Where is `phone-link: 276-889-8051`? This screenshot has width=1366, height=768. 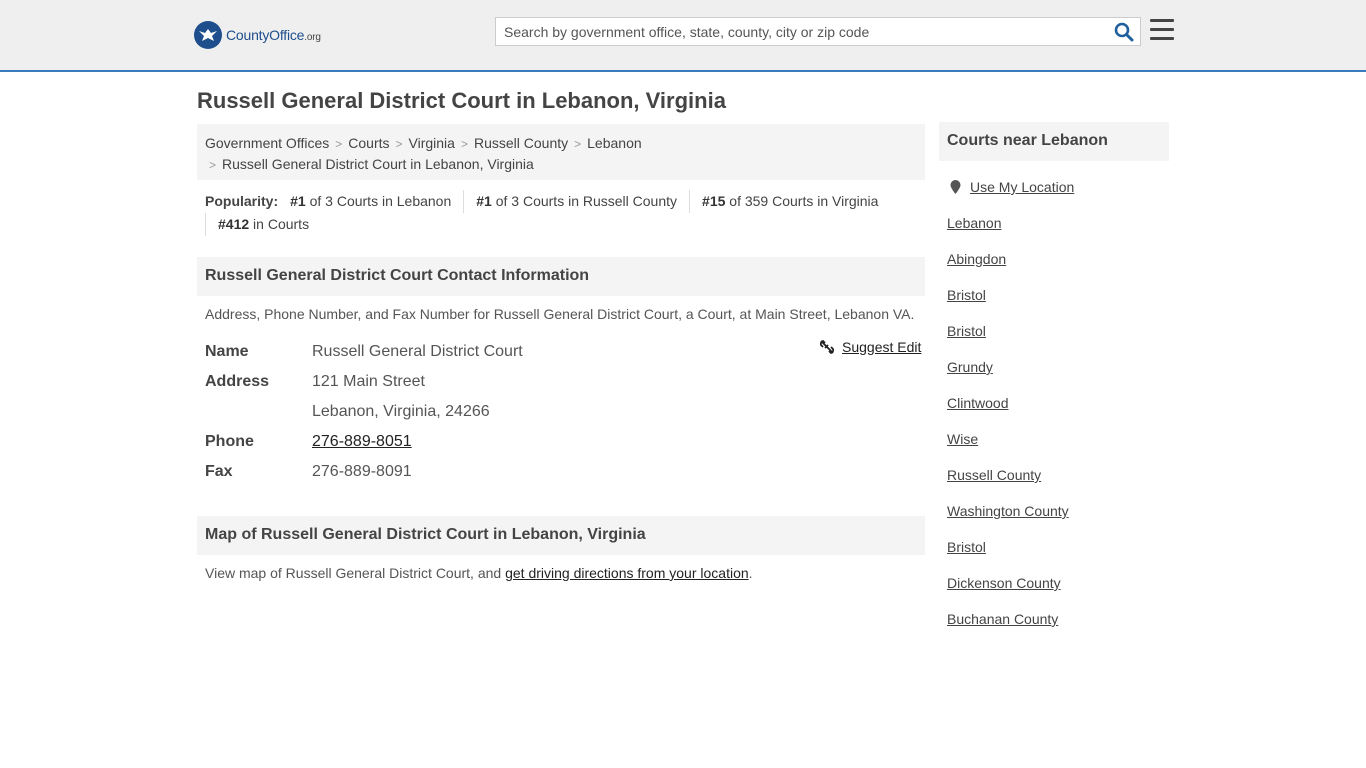 phone-link: 276-889-8051 is located at coordinates (362, 441).